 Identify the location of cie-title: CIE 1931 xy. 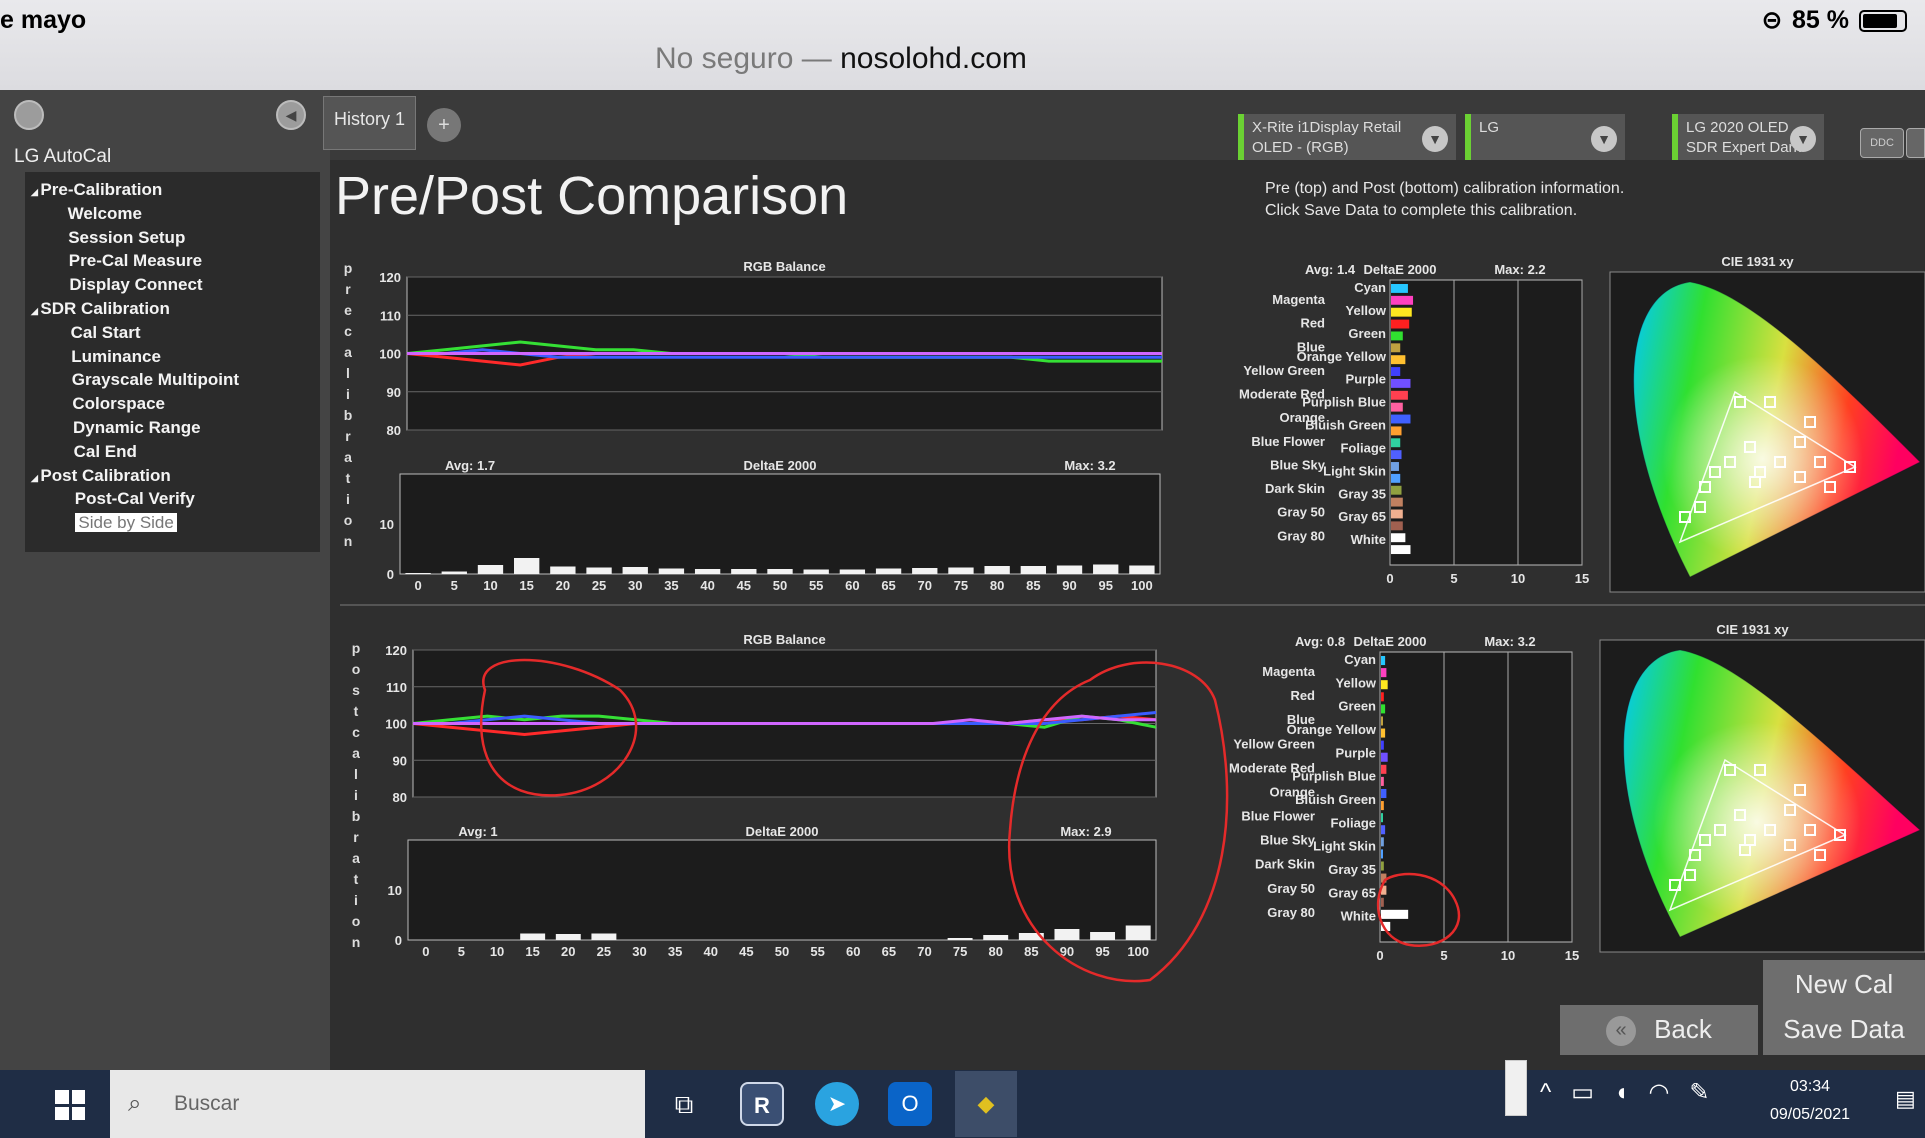
(1757, 261).